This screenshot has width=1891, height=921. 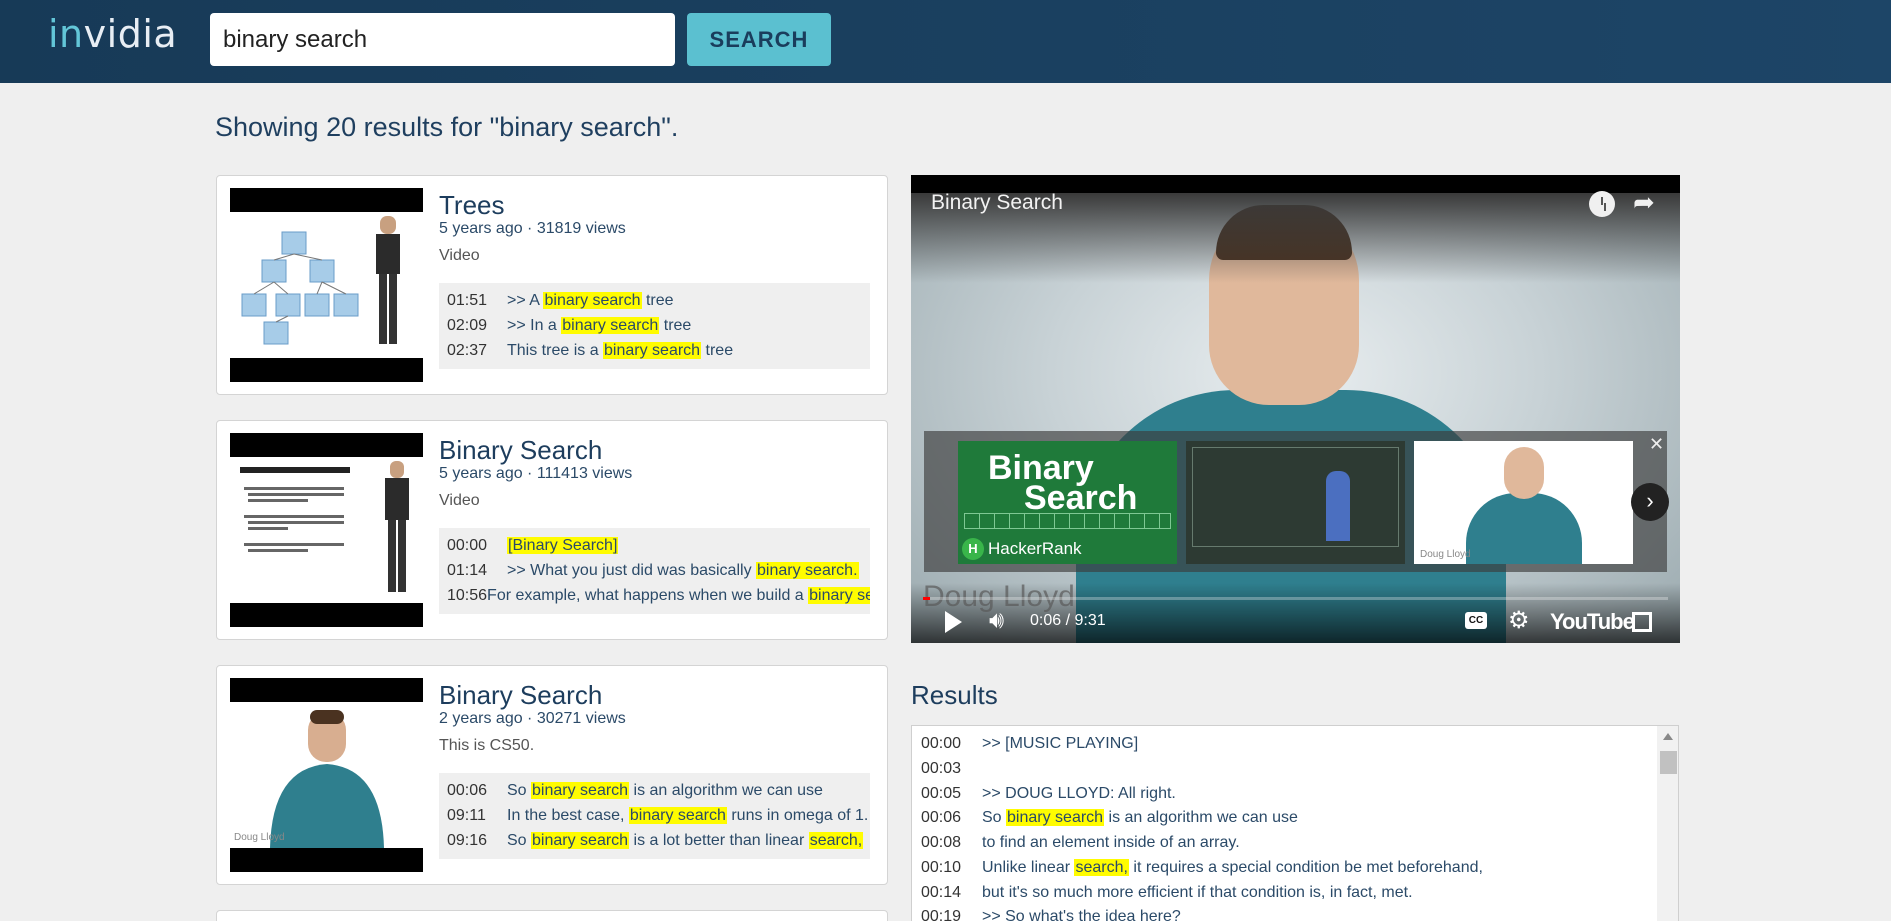 I want to click on transcript-scrollbar, so click(x=1667, y=823).